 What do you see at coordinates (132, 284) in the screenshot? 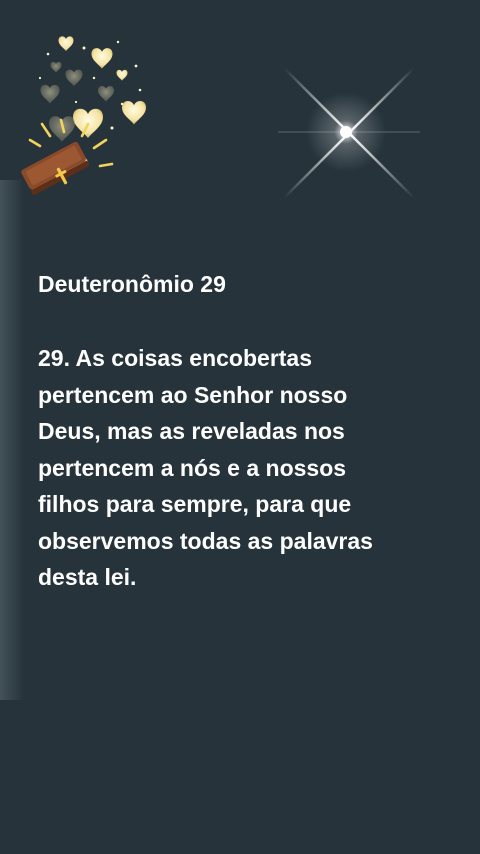
I see `chapter-title: Deuteronômio 29` at bounding box center [132, 284].